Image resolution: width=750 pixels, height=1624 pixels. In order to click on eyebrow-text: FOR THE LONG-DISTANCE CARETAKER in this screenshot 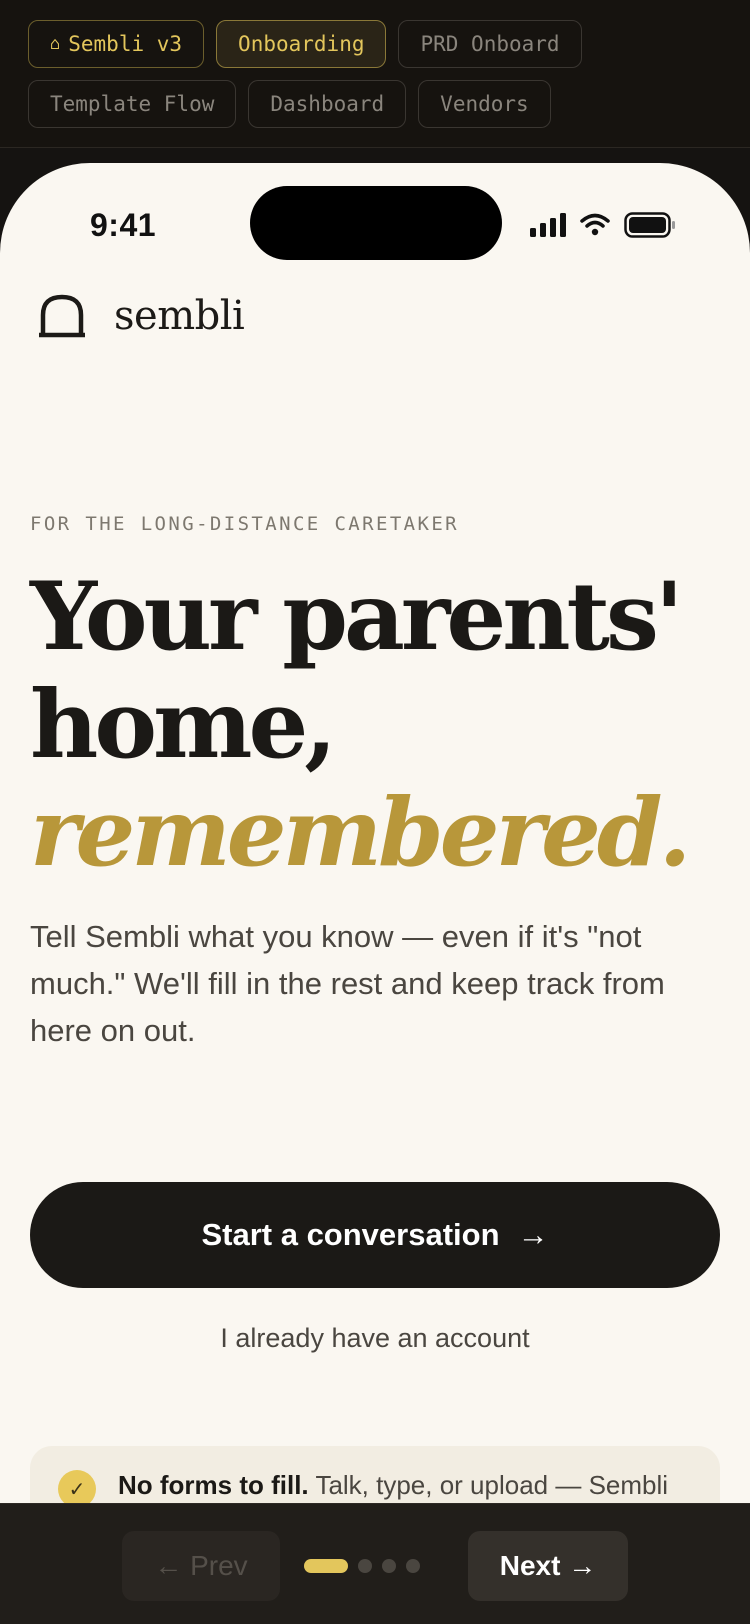, I will do `click(245, 524)`.